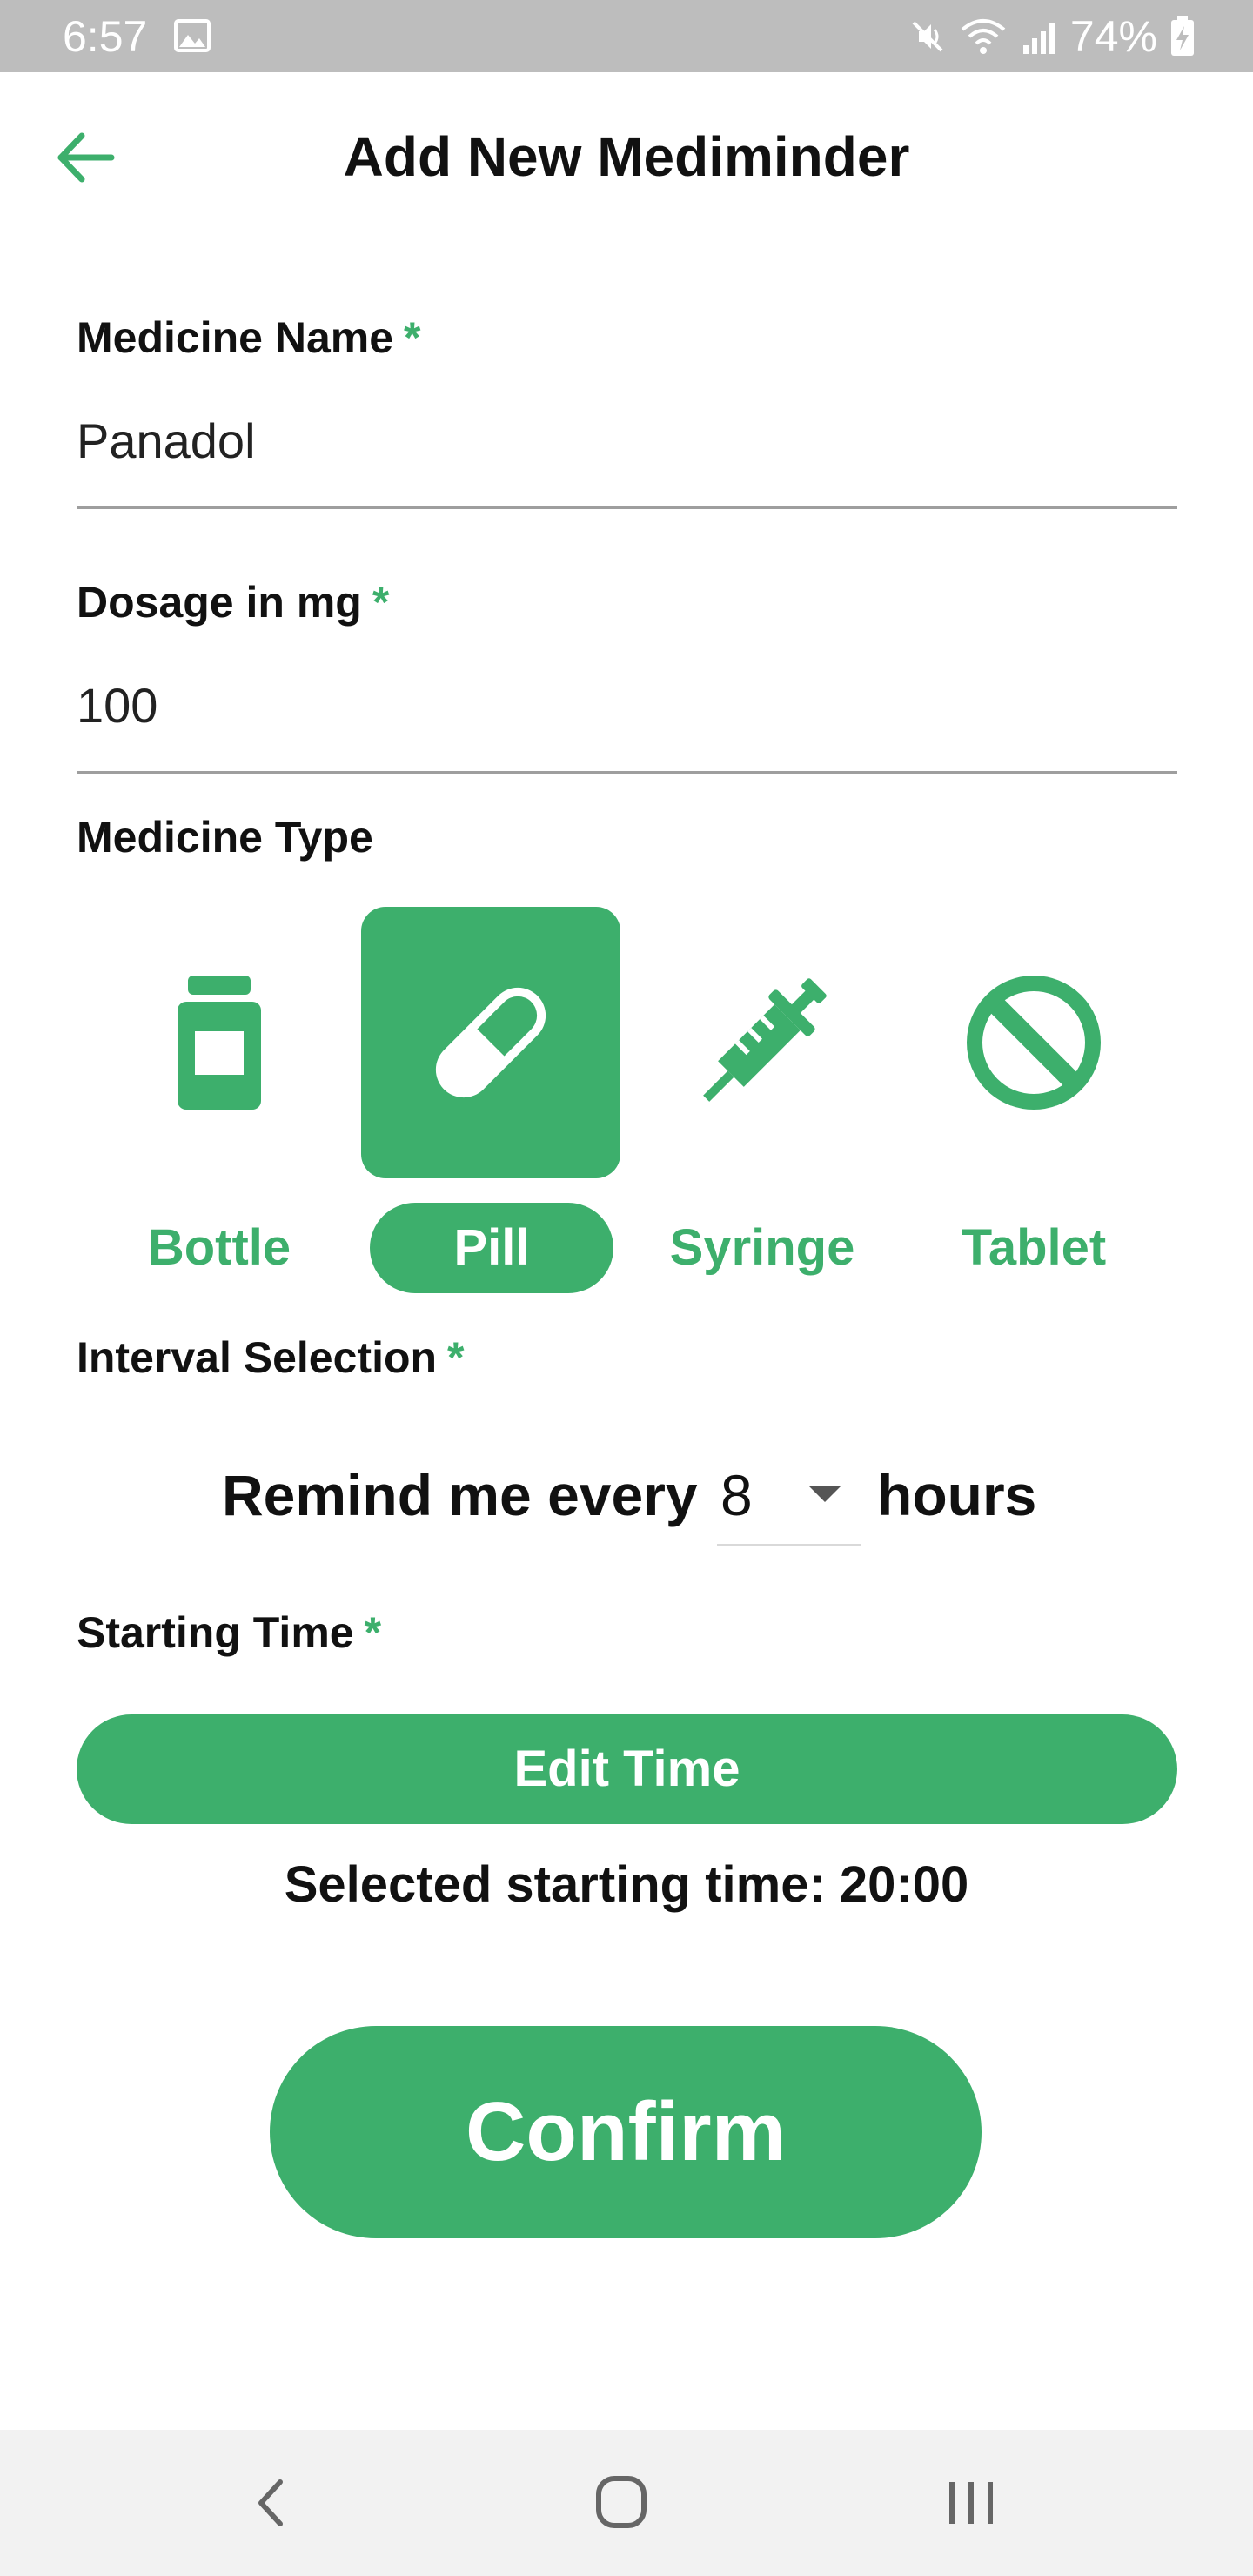 The image size is (1253, 2576). Describe the element at coordinates (117, 705) in the screenshot. I see `dosage-input: 100` at that location.